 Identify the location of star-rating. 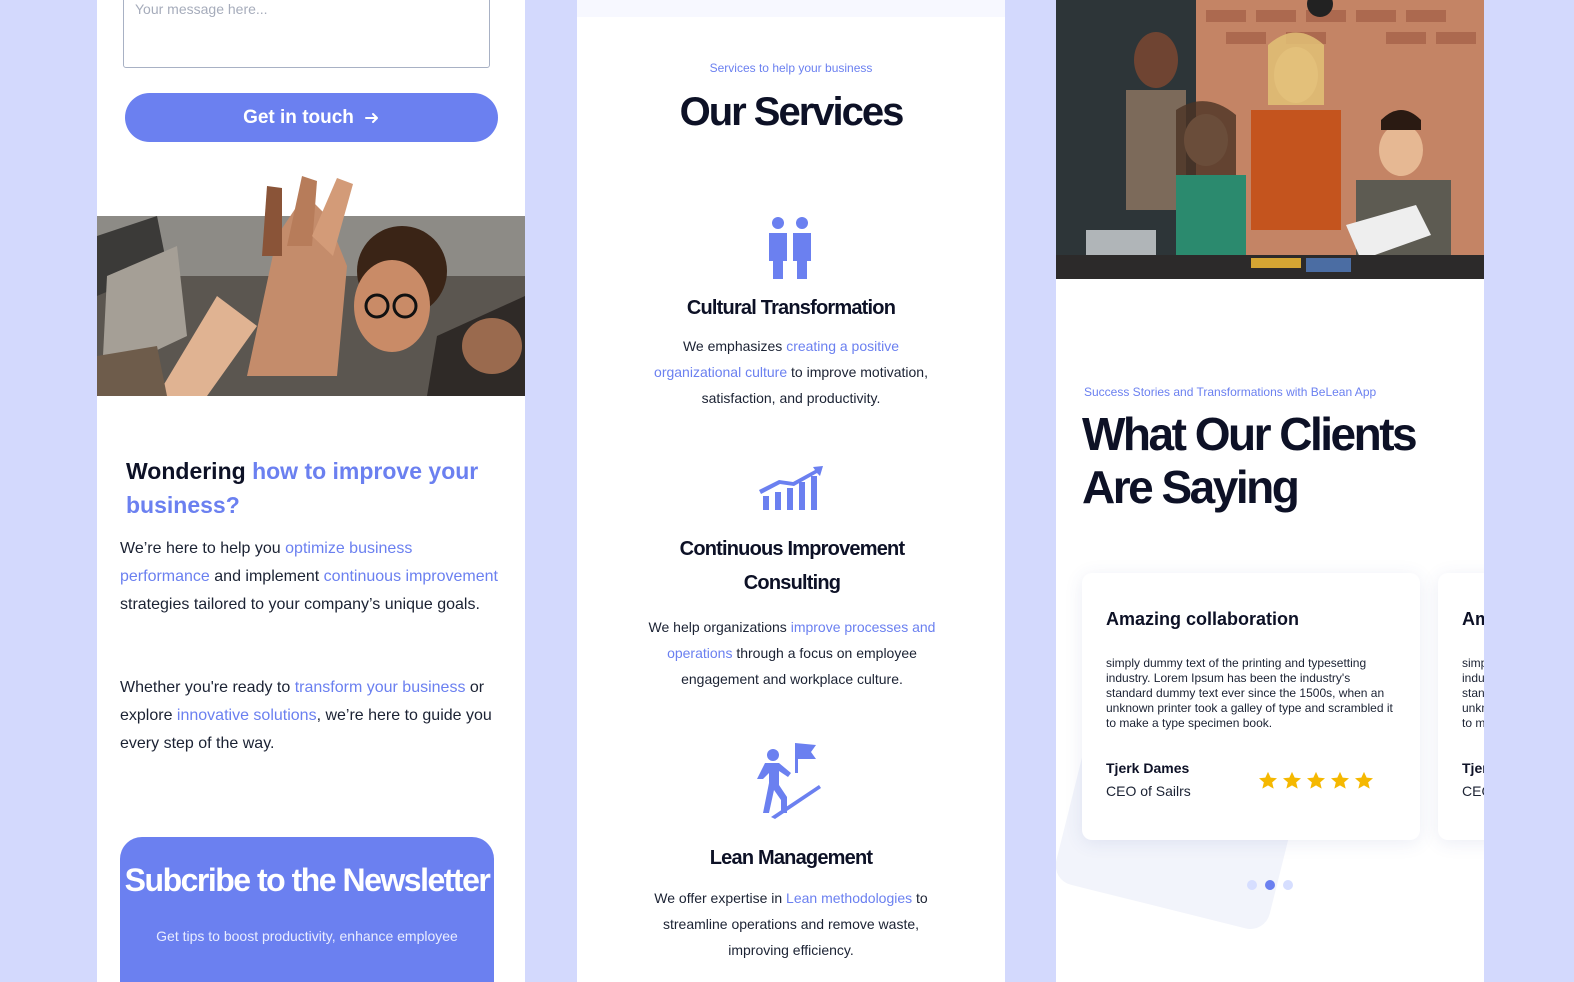
(1316, 781).